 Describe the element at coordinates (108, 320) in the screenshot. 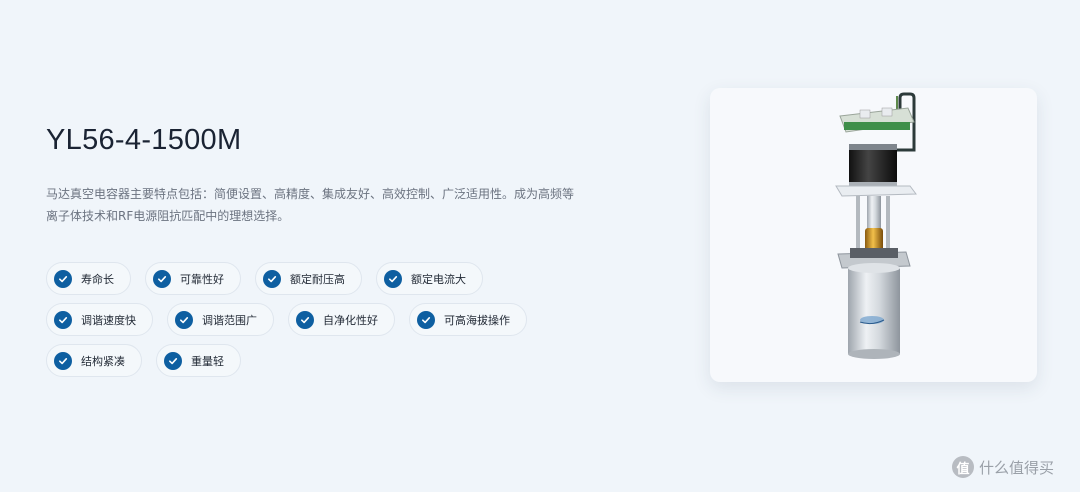

I see `feature-label: 调谐速度快` at that location.